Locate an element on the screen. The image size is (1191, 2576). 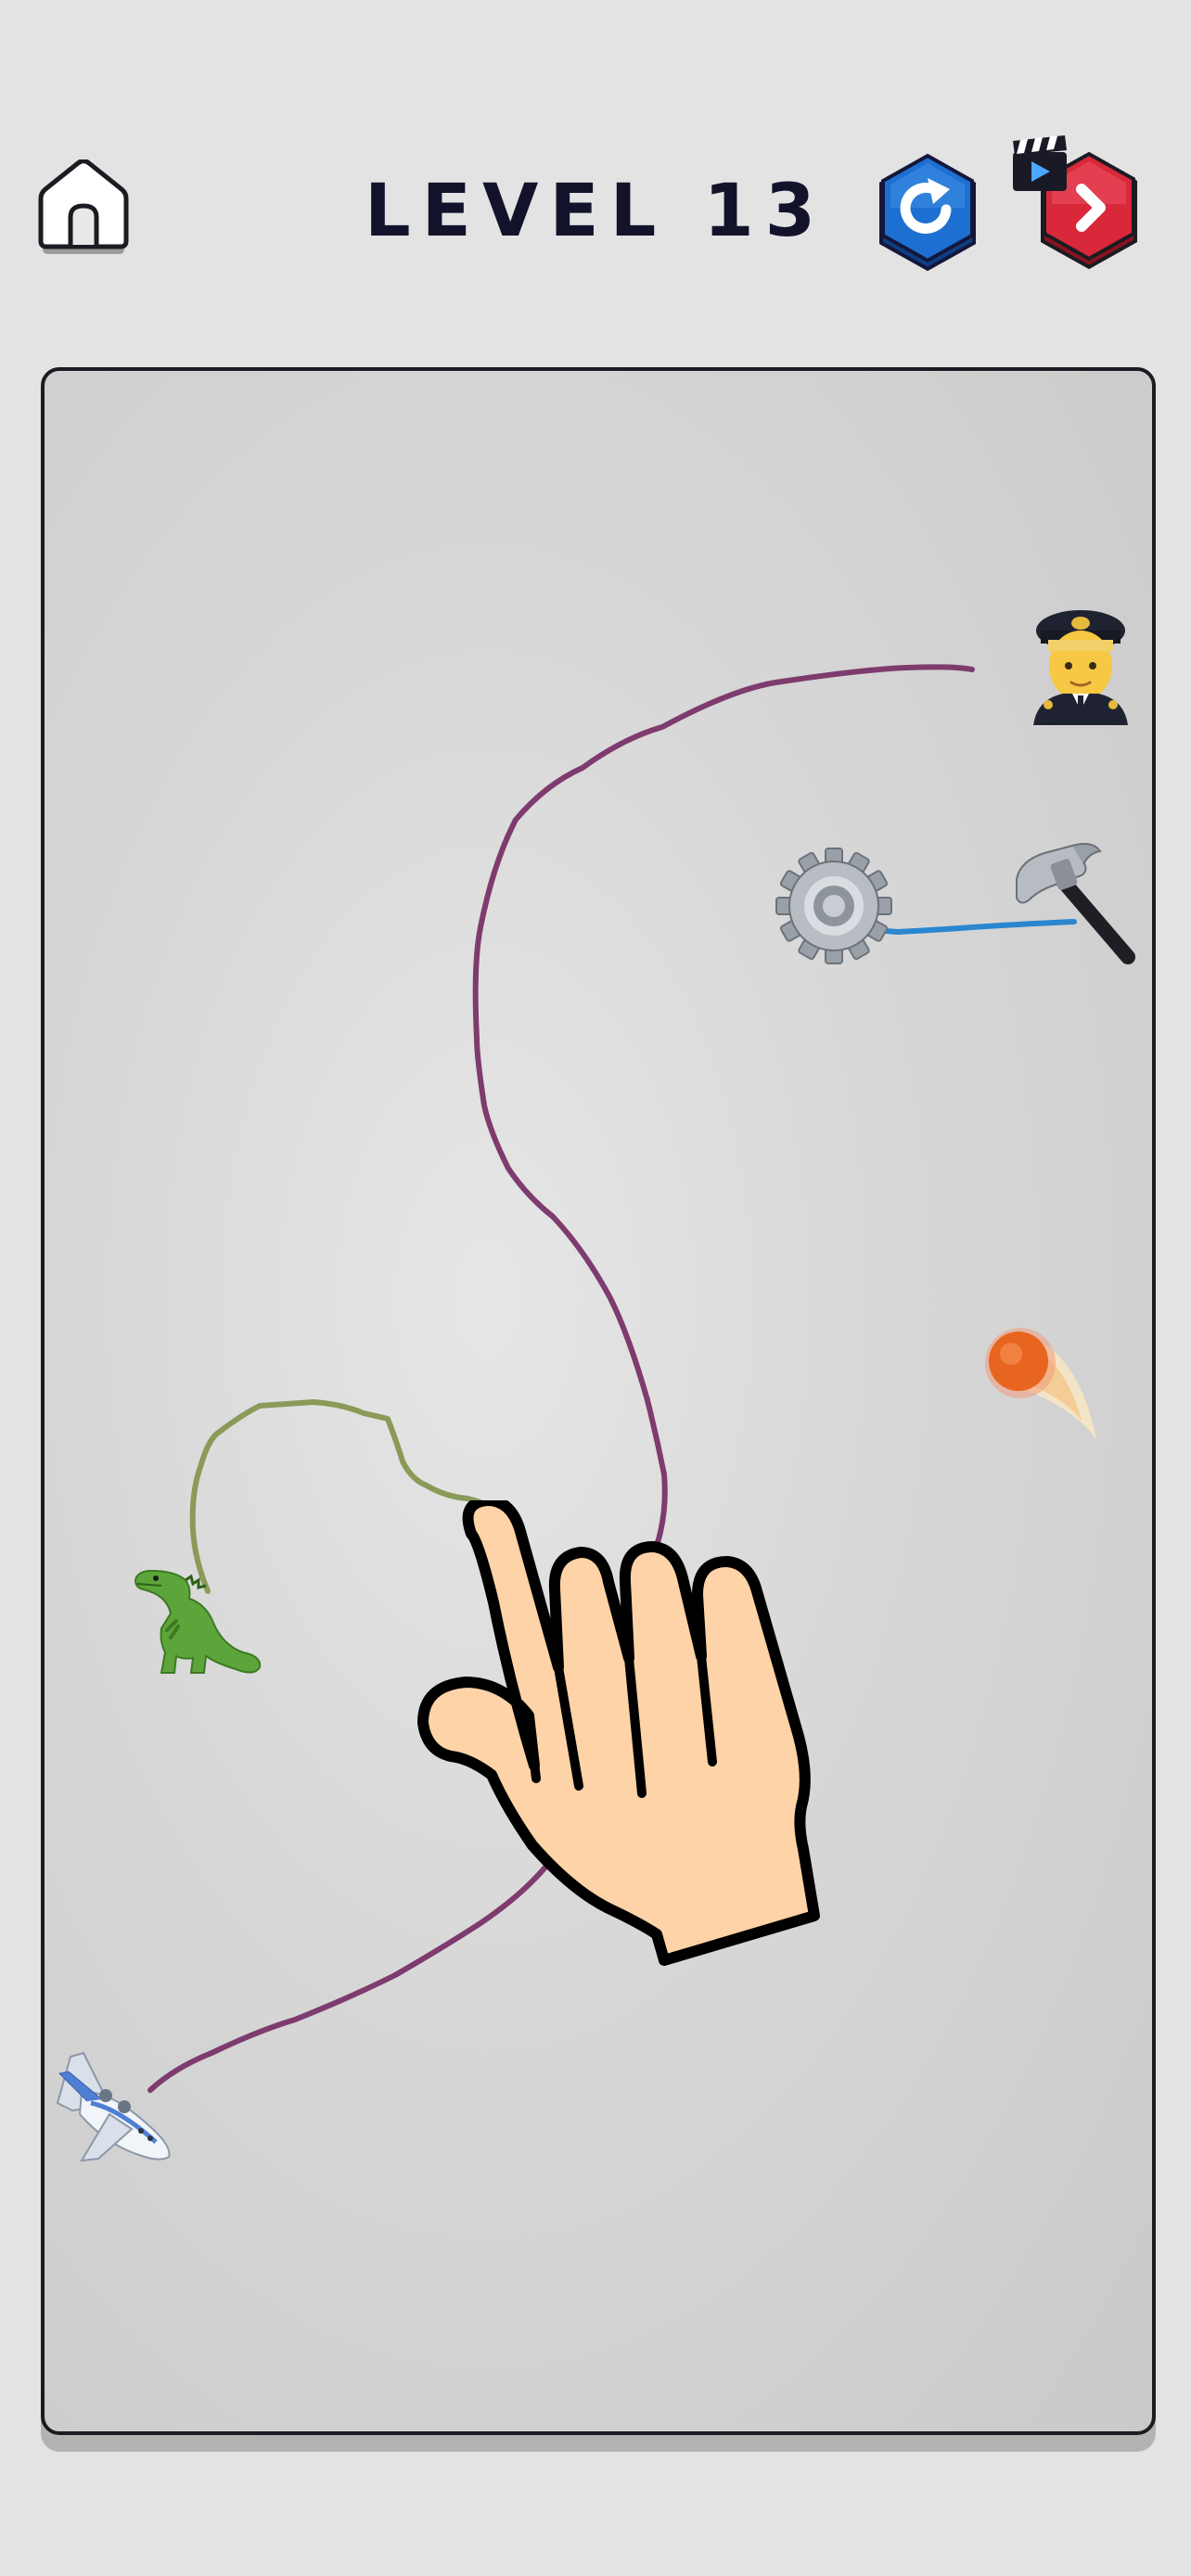
comet-emoji is located at coordinates (1043, 1385).